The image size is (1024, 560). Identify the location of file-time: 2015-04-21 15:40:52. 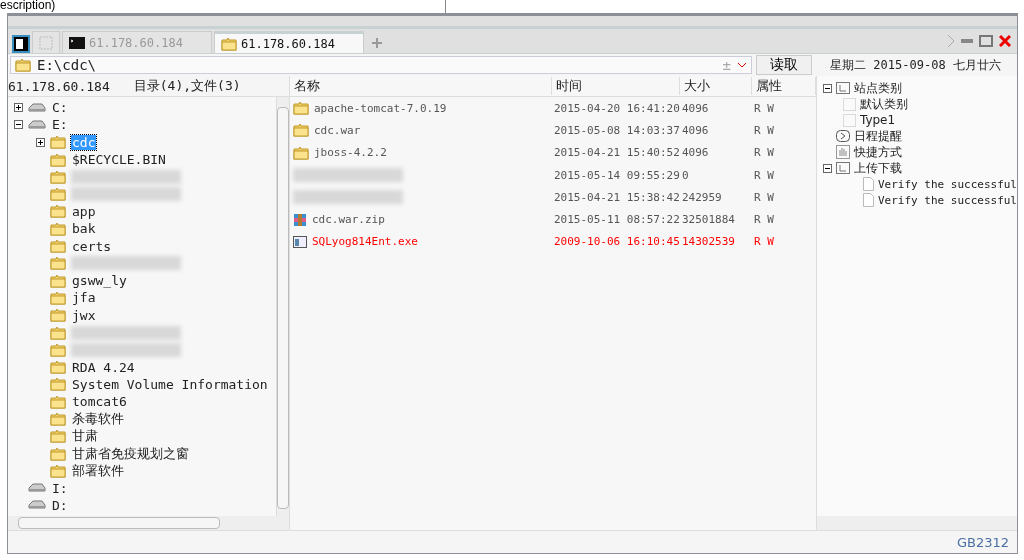
(616, 153).